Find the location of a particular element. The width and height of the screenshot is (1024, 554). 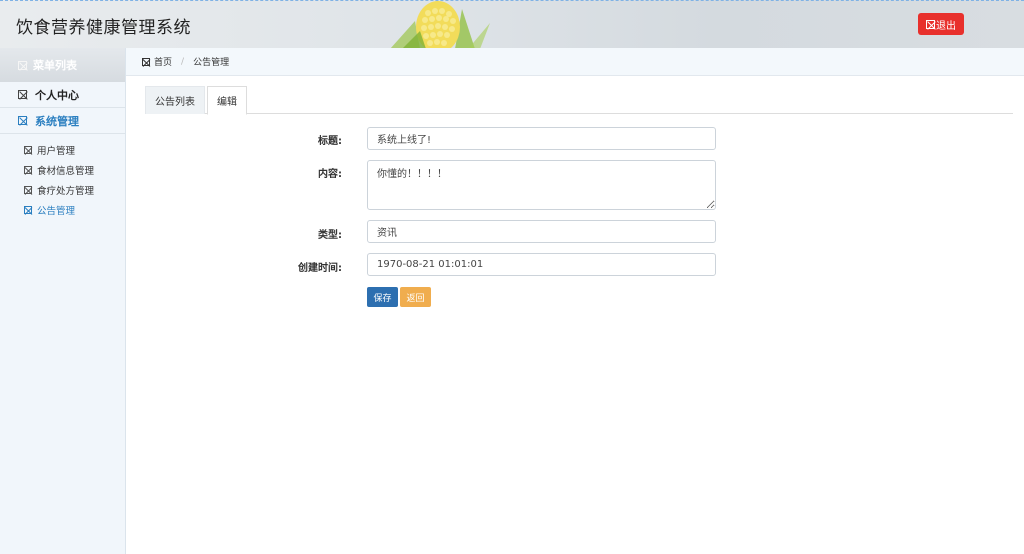

type-input is located at coordinates (541, 231).